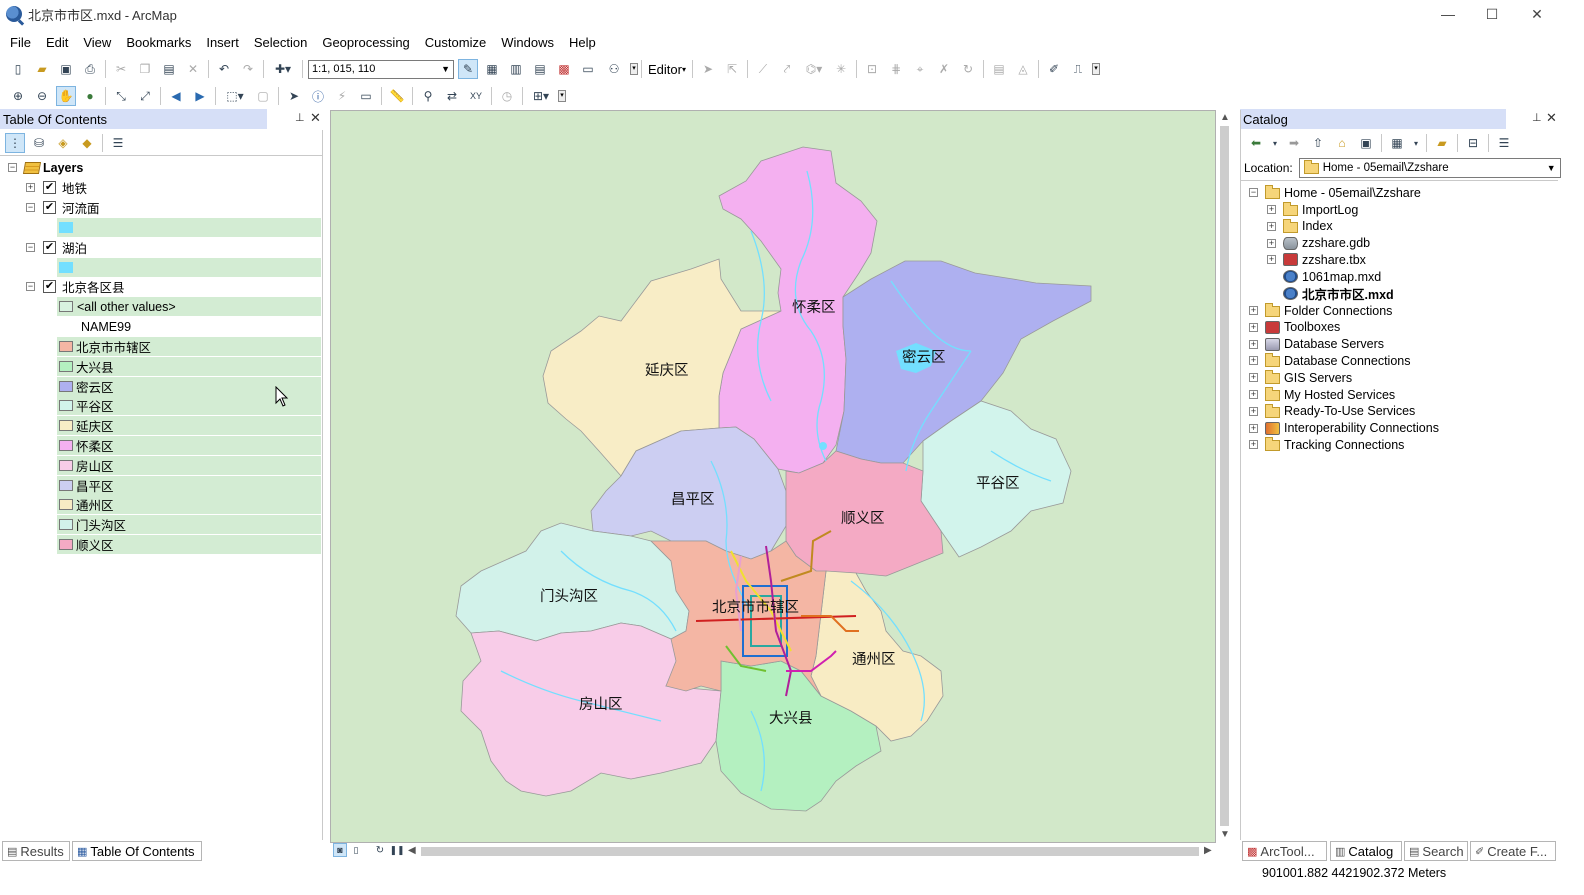  Describe the element at coordinates (161, 247) in the screenshot. I see `layer-row-lake: − ✔ 湖泊` at that location.